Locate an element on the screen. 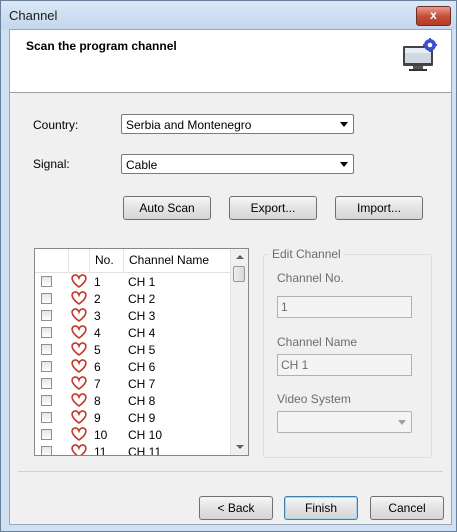 The image size is (457, 532). channel-name: CH 5 is located at coordinates (142, 350).